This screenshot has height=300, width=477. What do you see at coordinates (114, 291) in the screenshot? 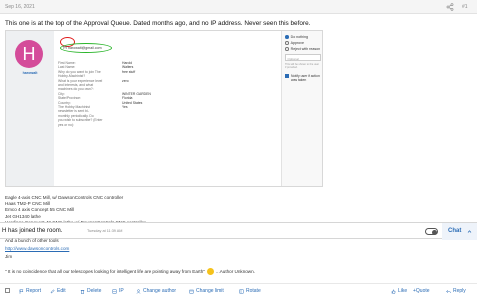
I see `ip-icon` at bounding box center [114, 291].